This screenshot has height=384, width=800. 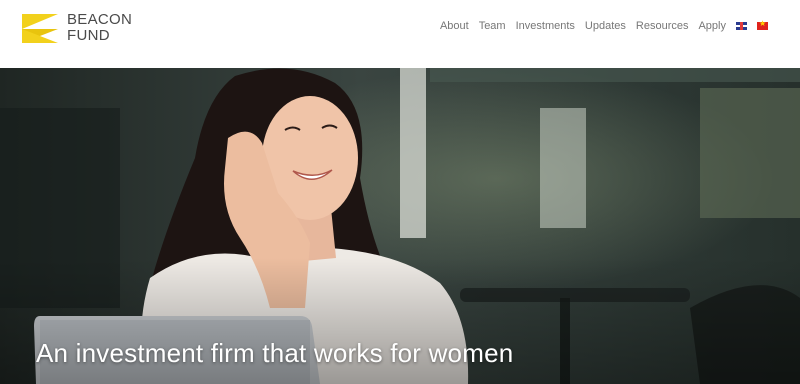 I want to click on logo-wordmark: BEACON FUND, so click(x=99, y=28).